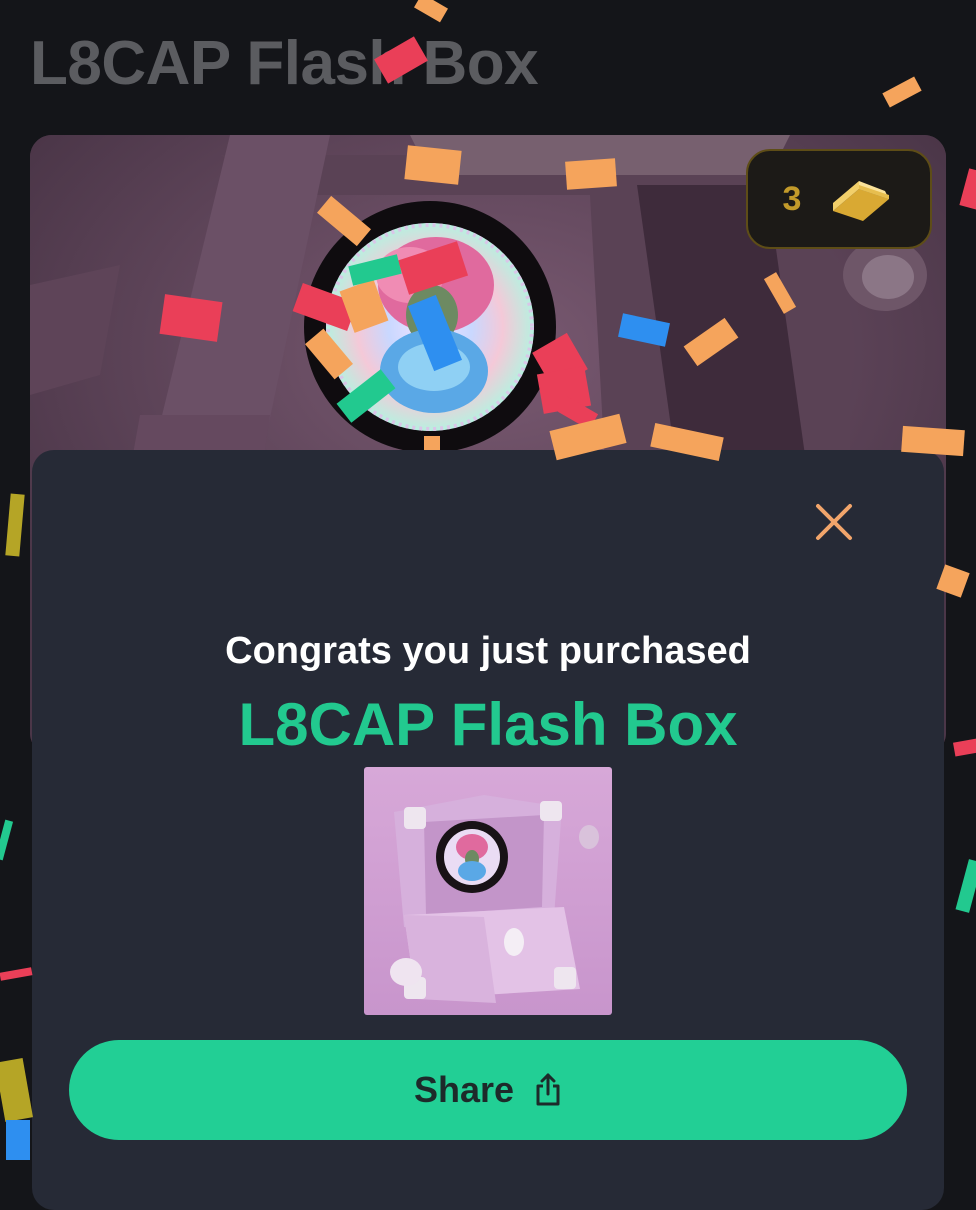  What do you see at coordinates (861, 201) in the screenshot?
I see `gold-bar-icon` at bounding box center [861, 201].